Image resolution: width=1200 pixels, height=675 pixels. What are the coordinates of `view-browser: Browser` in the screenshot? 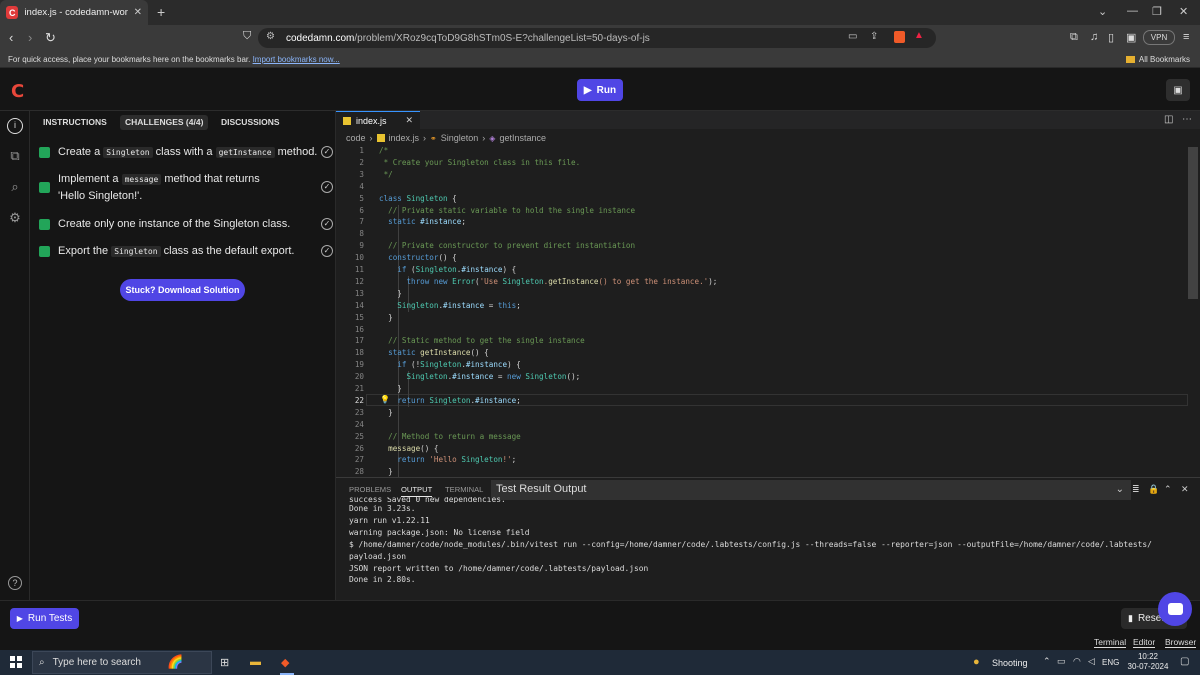 It's located at (1181, 642).